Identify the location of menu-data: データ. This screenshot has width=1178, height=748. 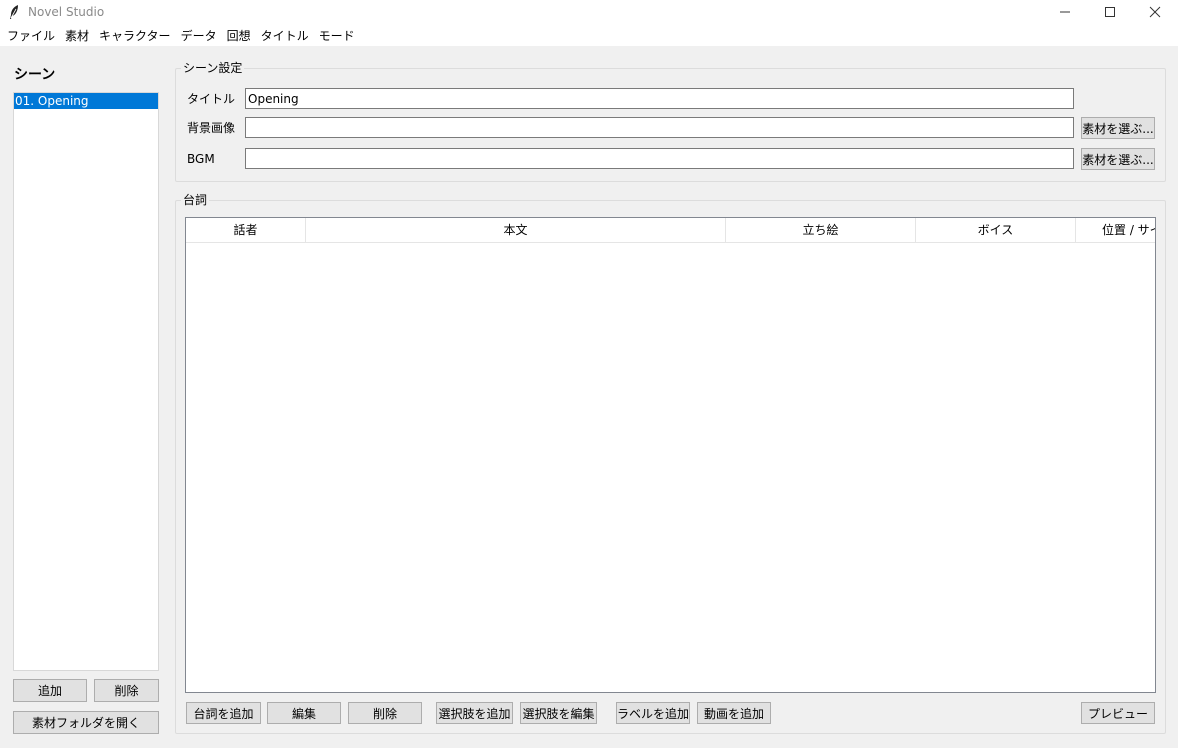
(201, 36).